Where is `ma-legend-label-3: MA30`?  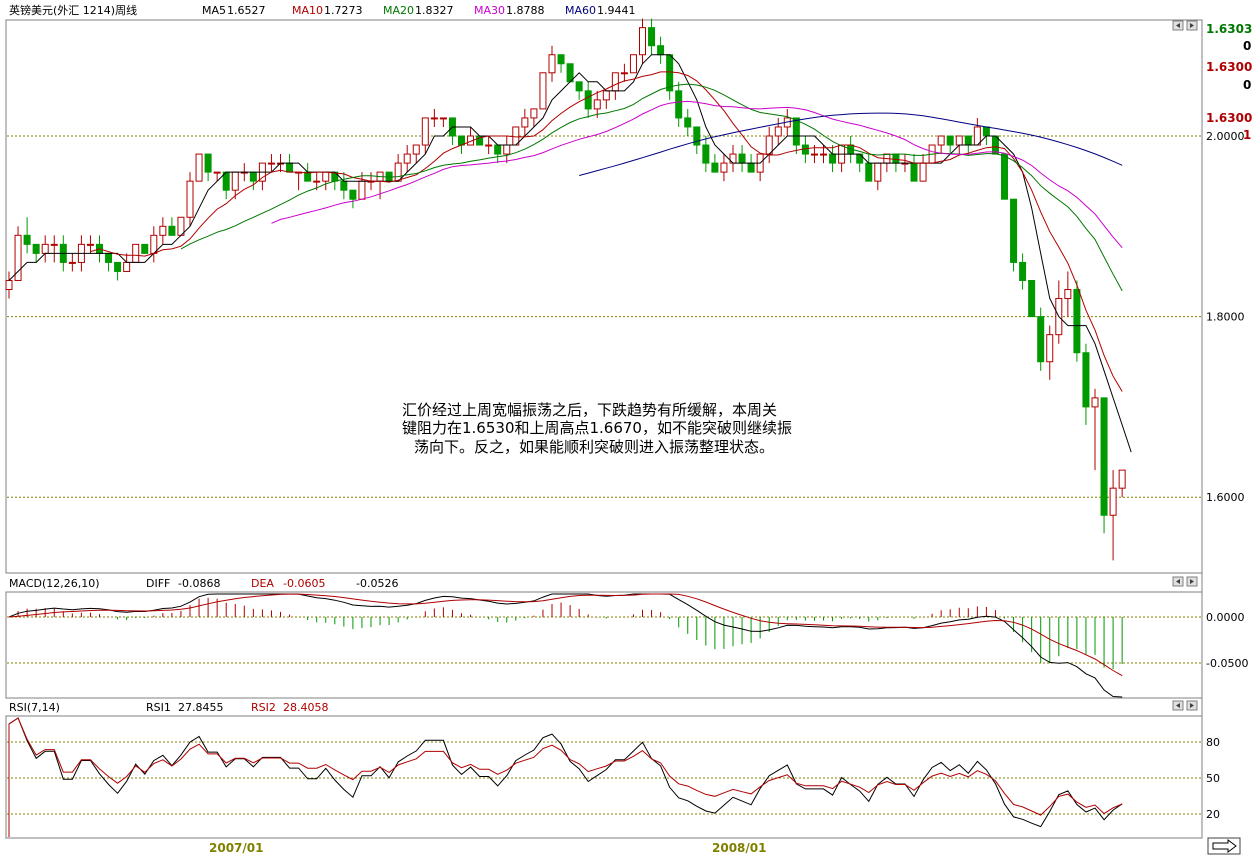 ma-legend-label-3: MA30 is located at coordinates (489, 10).